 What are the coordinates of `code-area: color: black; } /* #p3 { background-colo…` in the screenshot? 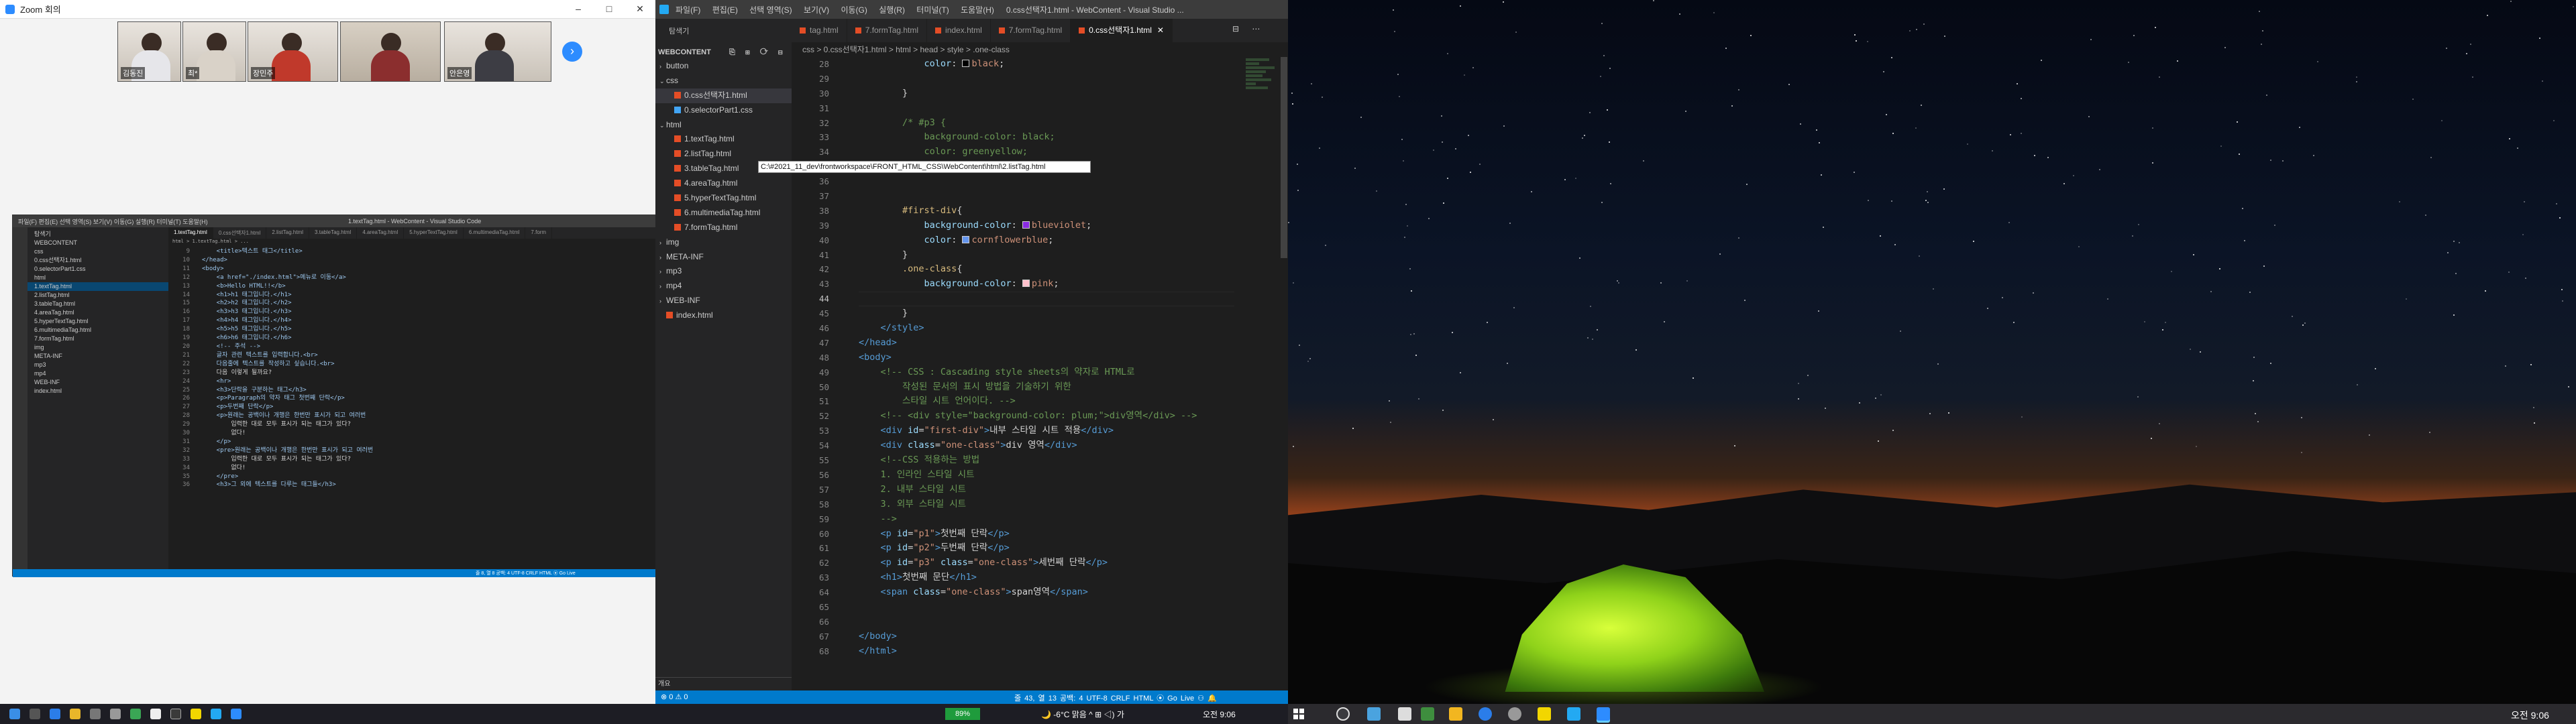 It's located at (1046, 373).